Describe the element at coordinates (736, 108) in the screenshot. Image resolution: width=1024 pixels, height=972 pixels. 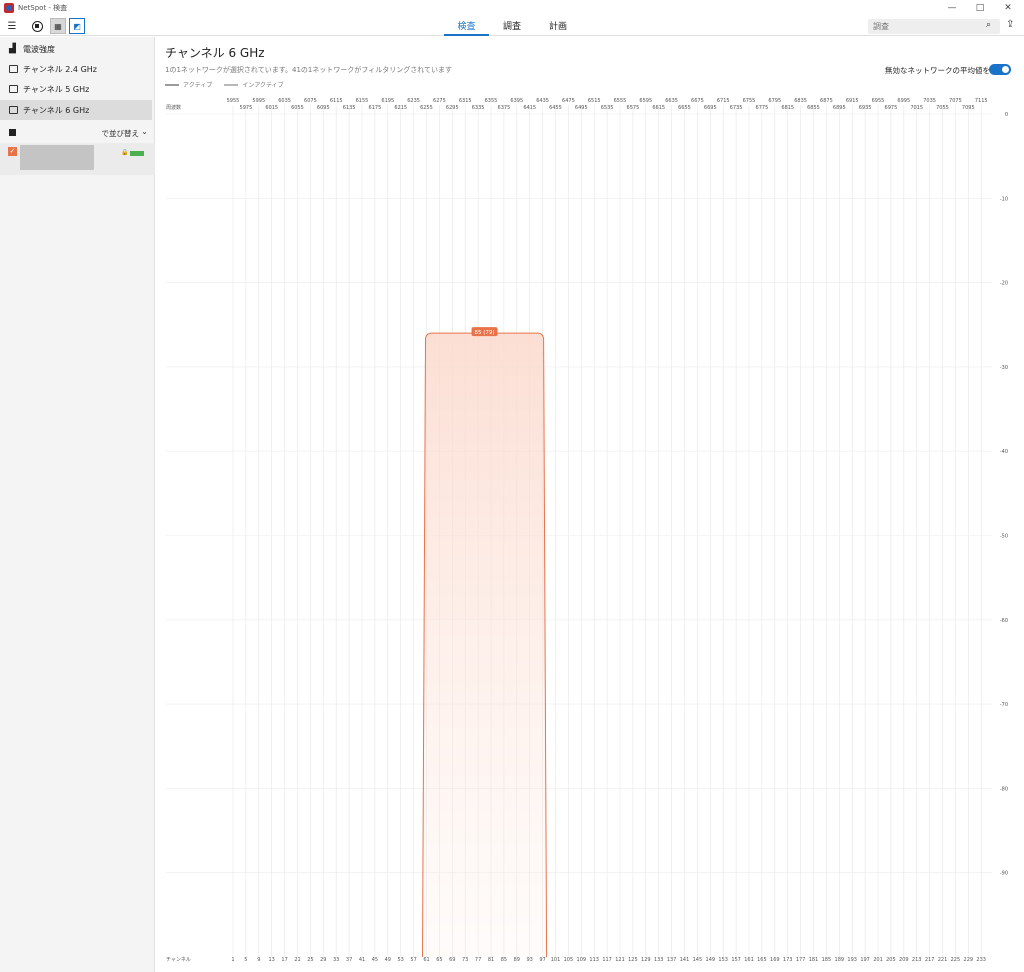
I see `freq-tick-label: 6735` at that location.